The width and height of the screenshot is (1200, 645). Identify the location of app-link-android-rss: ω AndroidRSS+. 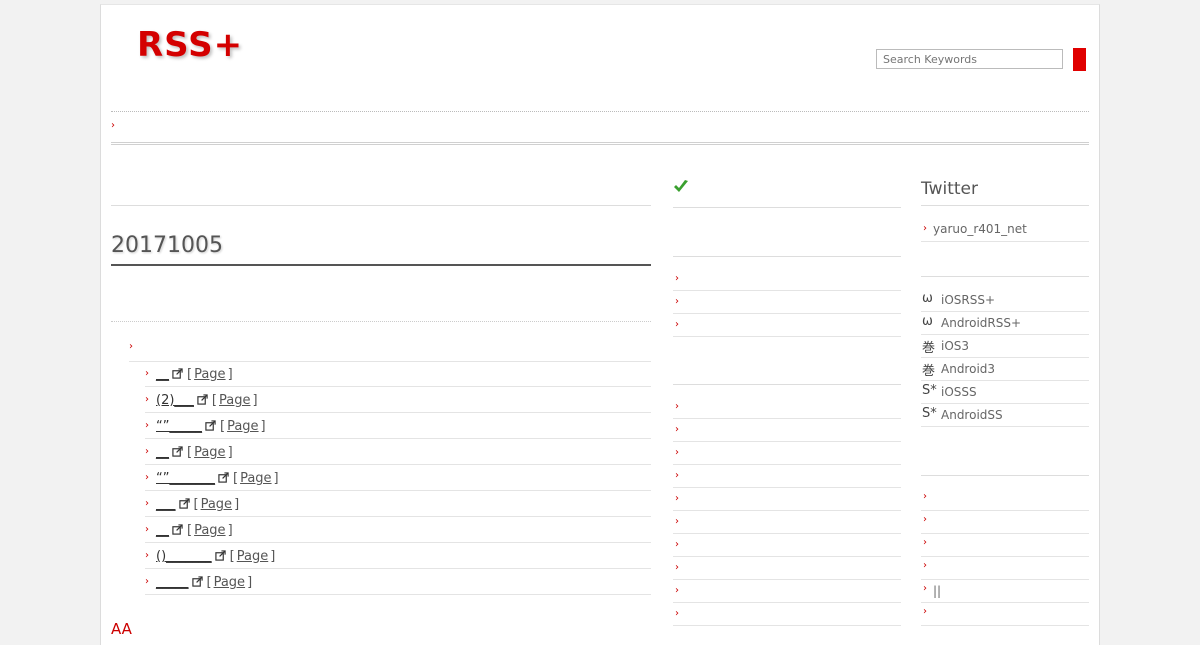
(1005, 323).